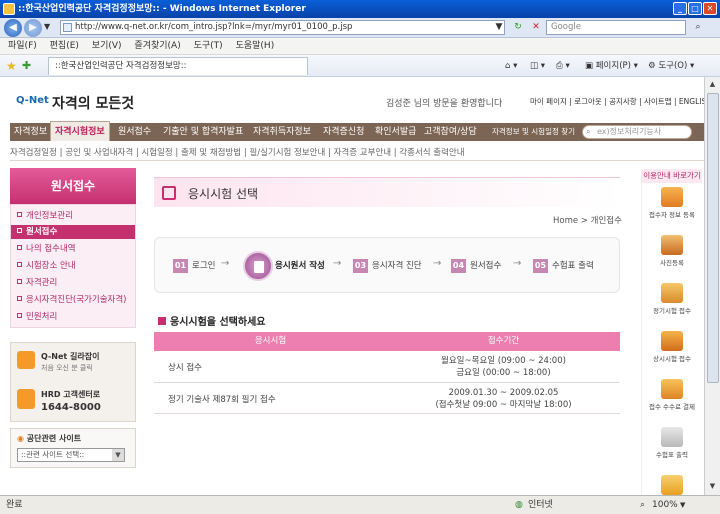 This screenshot has width=720, height=514. Describe the element at coordinates (511, 66) in the screenshot. I see `home-icon: ⌂ ▾` at that location.